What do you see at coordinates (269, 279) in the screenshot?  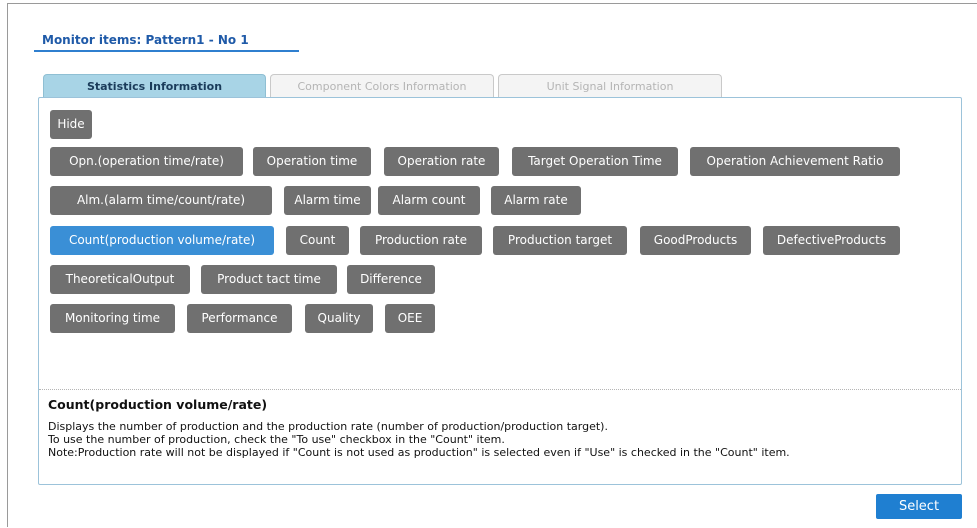 I see `item-product-tact-time-button: Product tact time` at bounding box center [269, 279].